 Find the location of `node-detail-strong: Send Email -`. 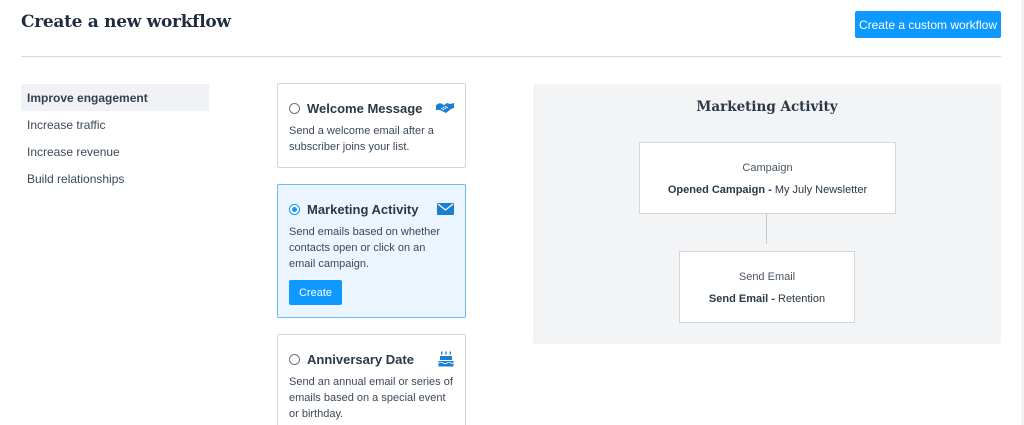

node-detail-strong: Send Email - is located at coordinates (741, 299).